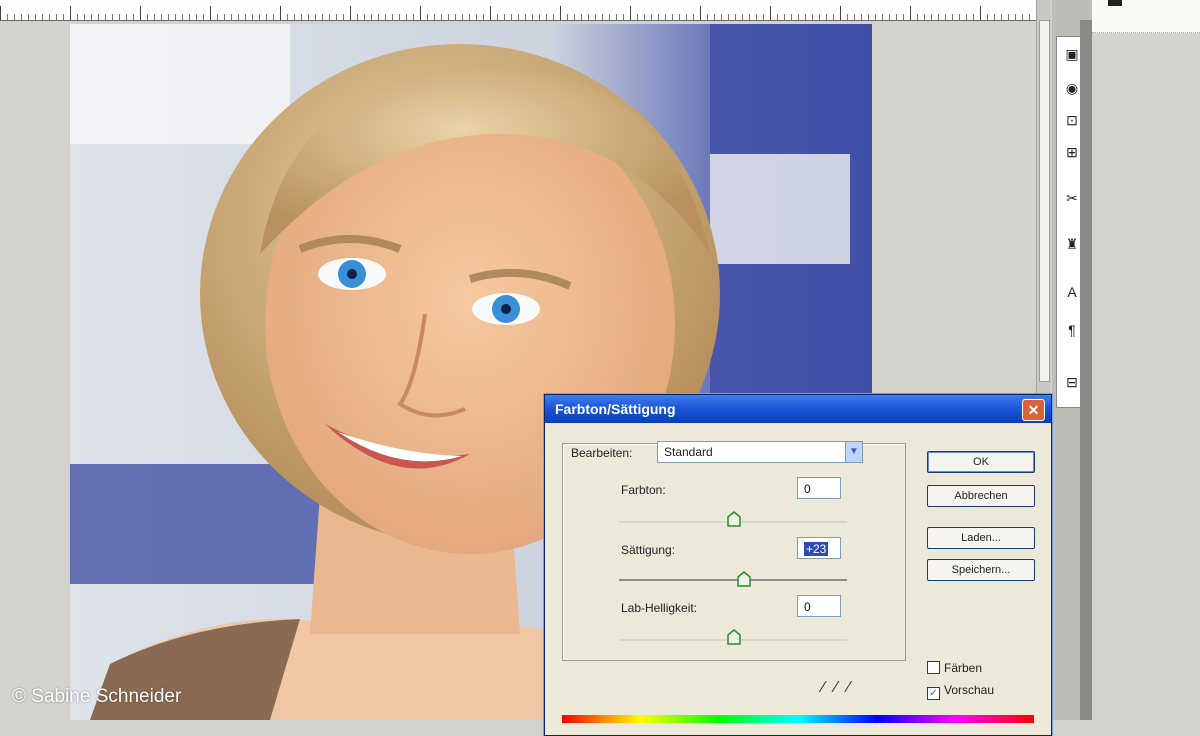 The width and height of the screenshot is (1200, 736). What do you see at coordinates (807, 489) in the screenshot?
I see `hue-value: 0` at bounding box center [807, 489].